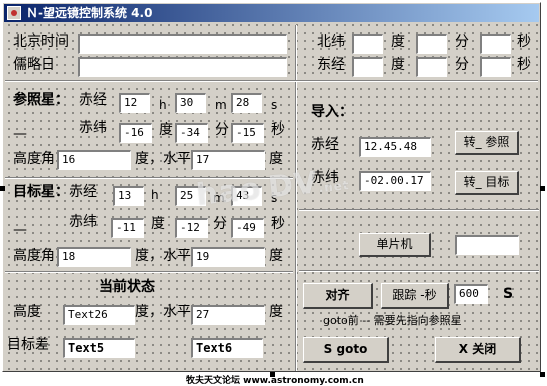 This screenshot has height=386, width=547. What do you see at coordinates (246, 103) in the screenshot?
I see `reference-ra-s-field: 28` at bounding box center [246, 103].